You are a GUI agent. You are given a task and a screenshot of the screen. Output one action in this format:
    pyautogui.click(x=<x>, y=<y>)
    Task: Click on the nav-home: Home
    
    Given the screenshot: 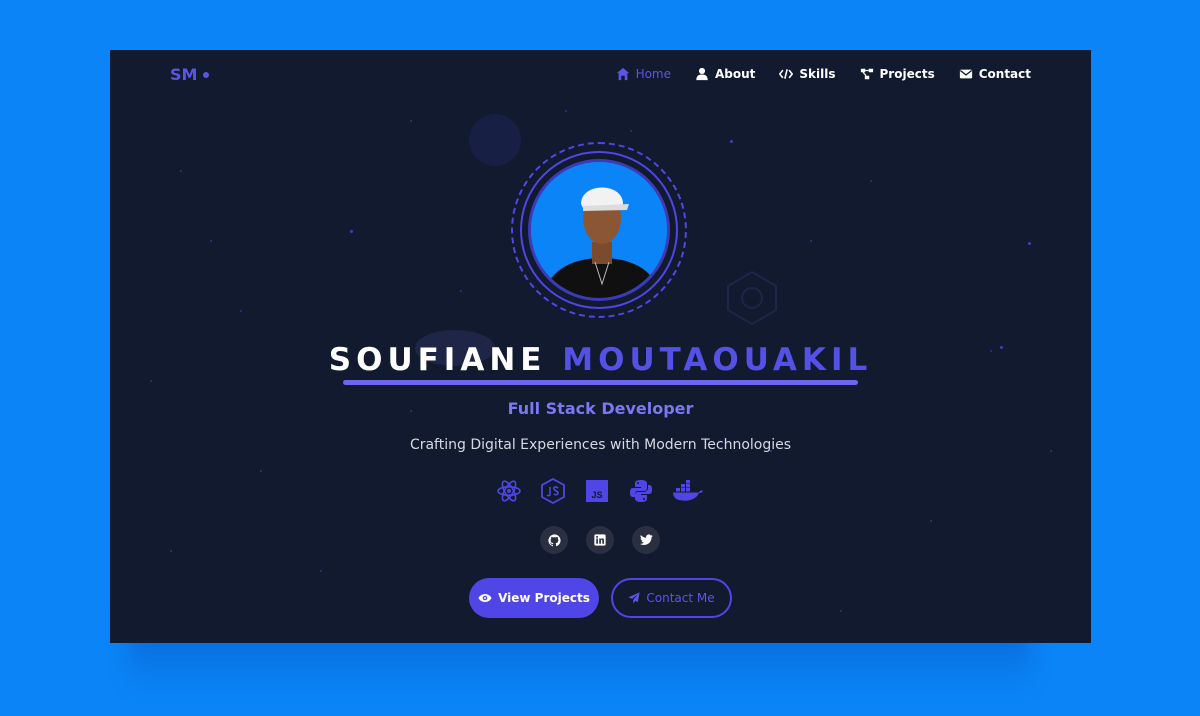 What is the action you would take?
    pyautogui.click(x=643, y=74)
    